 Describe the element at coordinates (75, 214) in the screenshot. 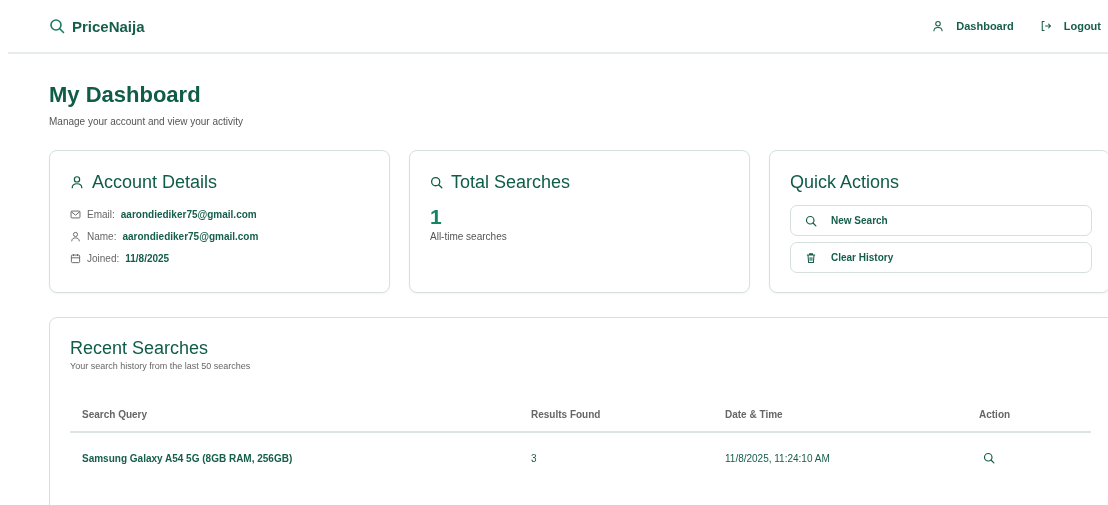

I see `mail-icon` at that location.